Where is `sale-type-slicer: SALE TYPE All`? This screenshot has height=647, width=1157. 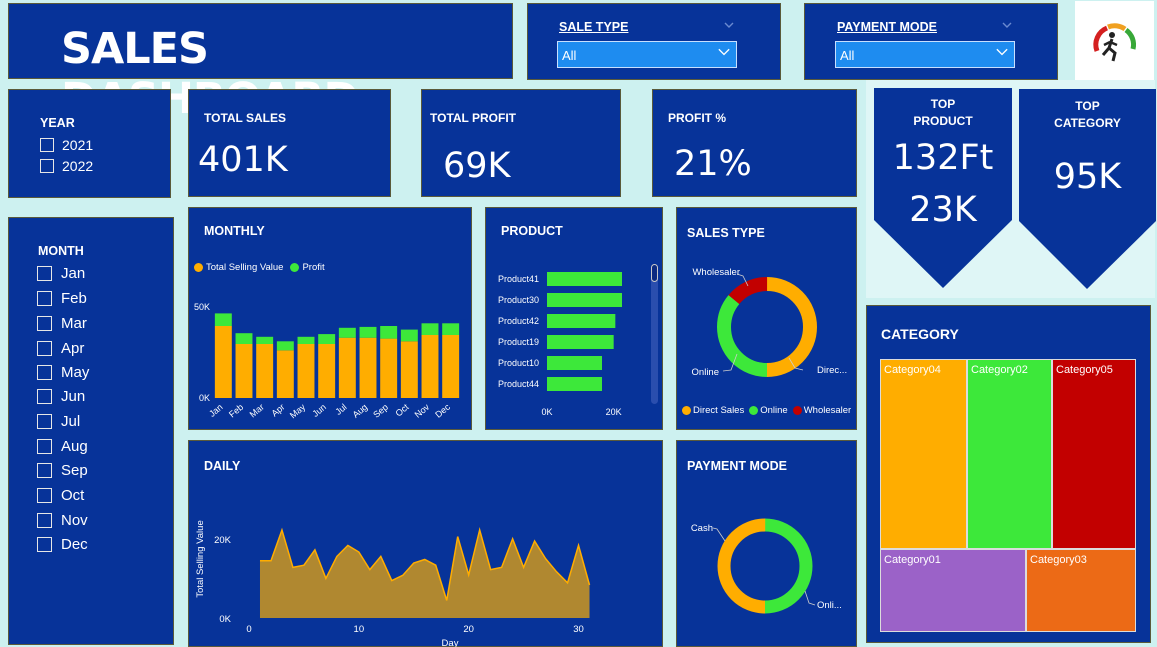
sale-type-slicer: SALE TYPE All is located at coordinates (654, 41).